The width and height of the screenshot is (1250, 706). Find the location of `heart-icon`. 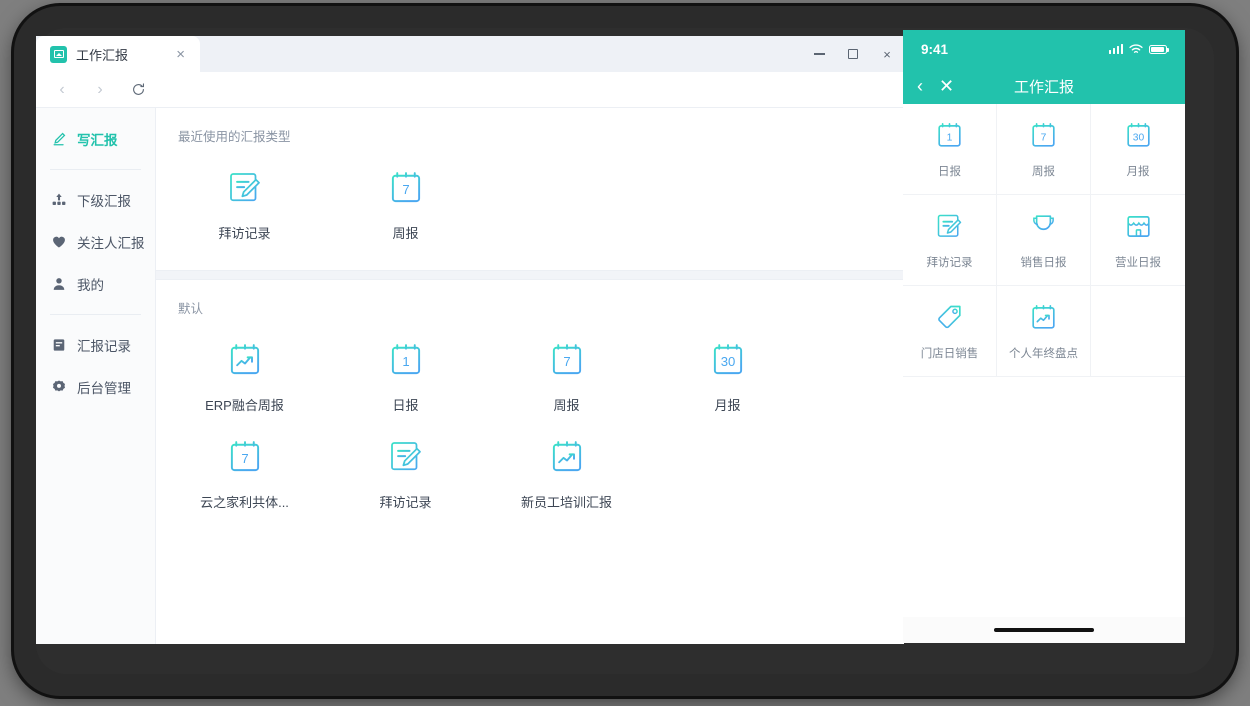

heart-icon is located at coordinates (58, 242).